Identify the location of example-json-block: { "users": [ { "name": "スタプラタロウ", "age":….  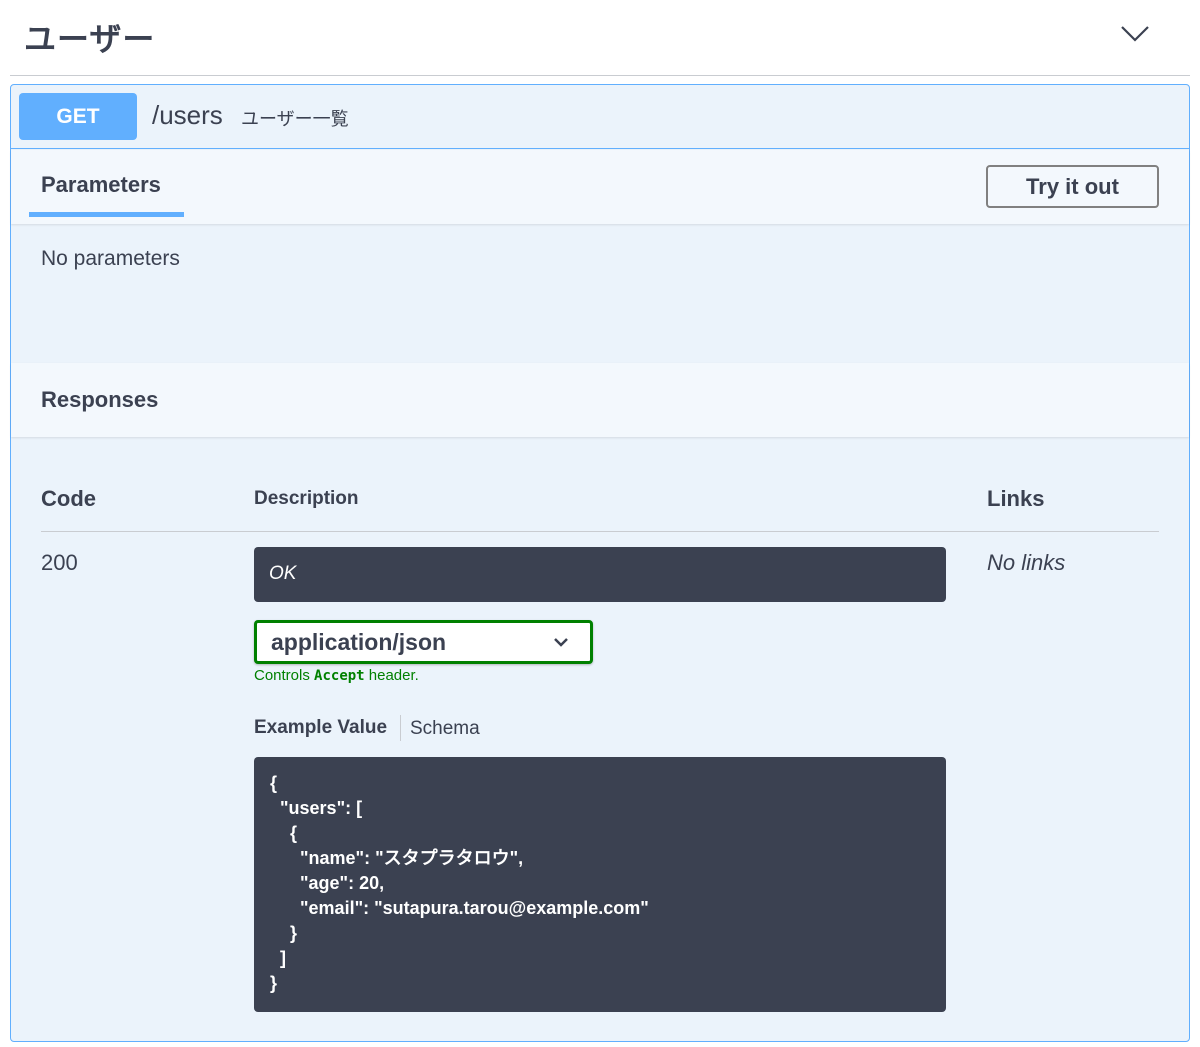
(600, 884).